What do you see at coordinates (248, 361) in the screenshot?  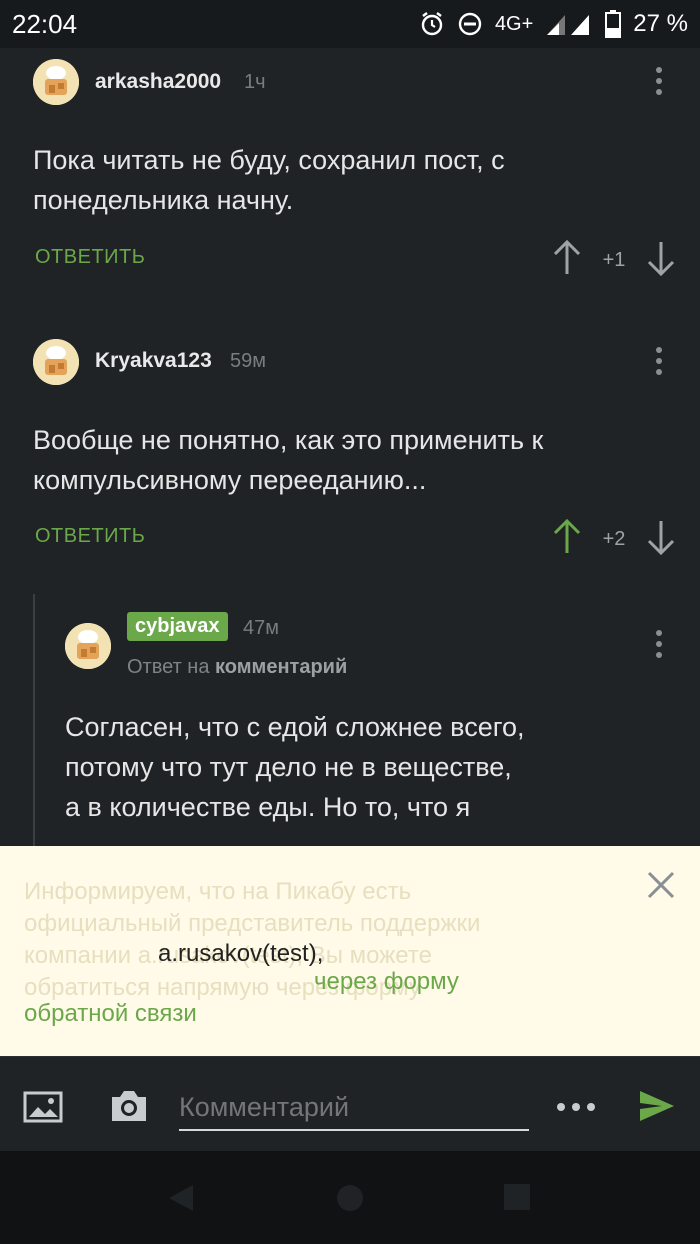 I see `comment-time: 59м` at bounding box center [248, 361].